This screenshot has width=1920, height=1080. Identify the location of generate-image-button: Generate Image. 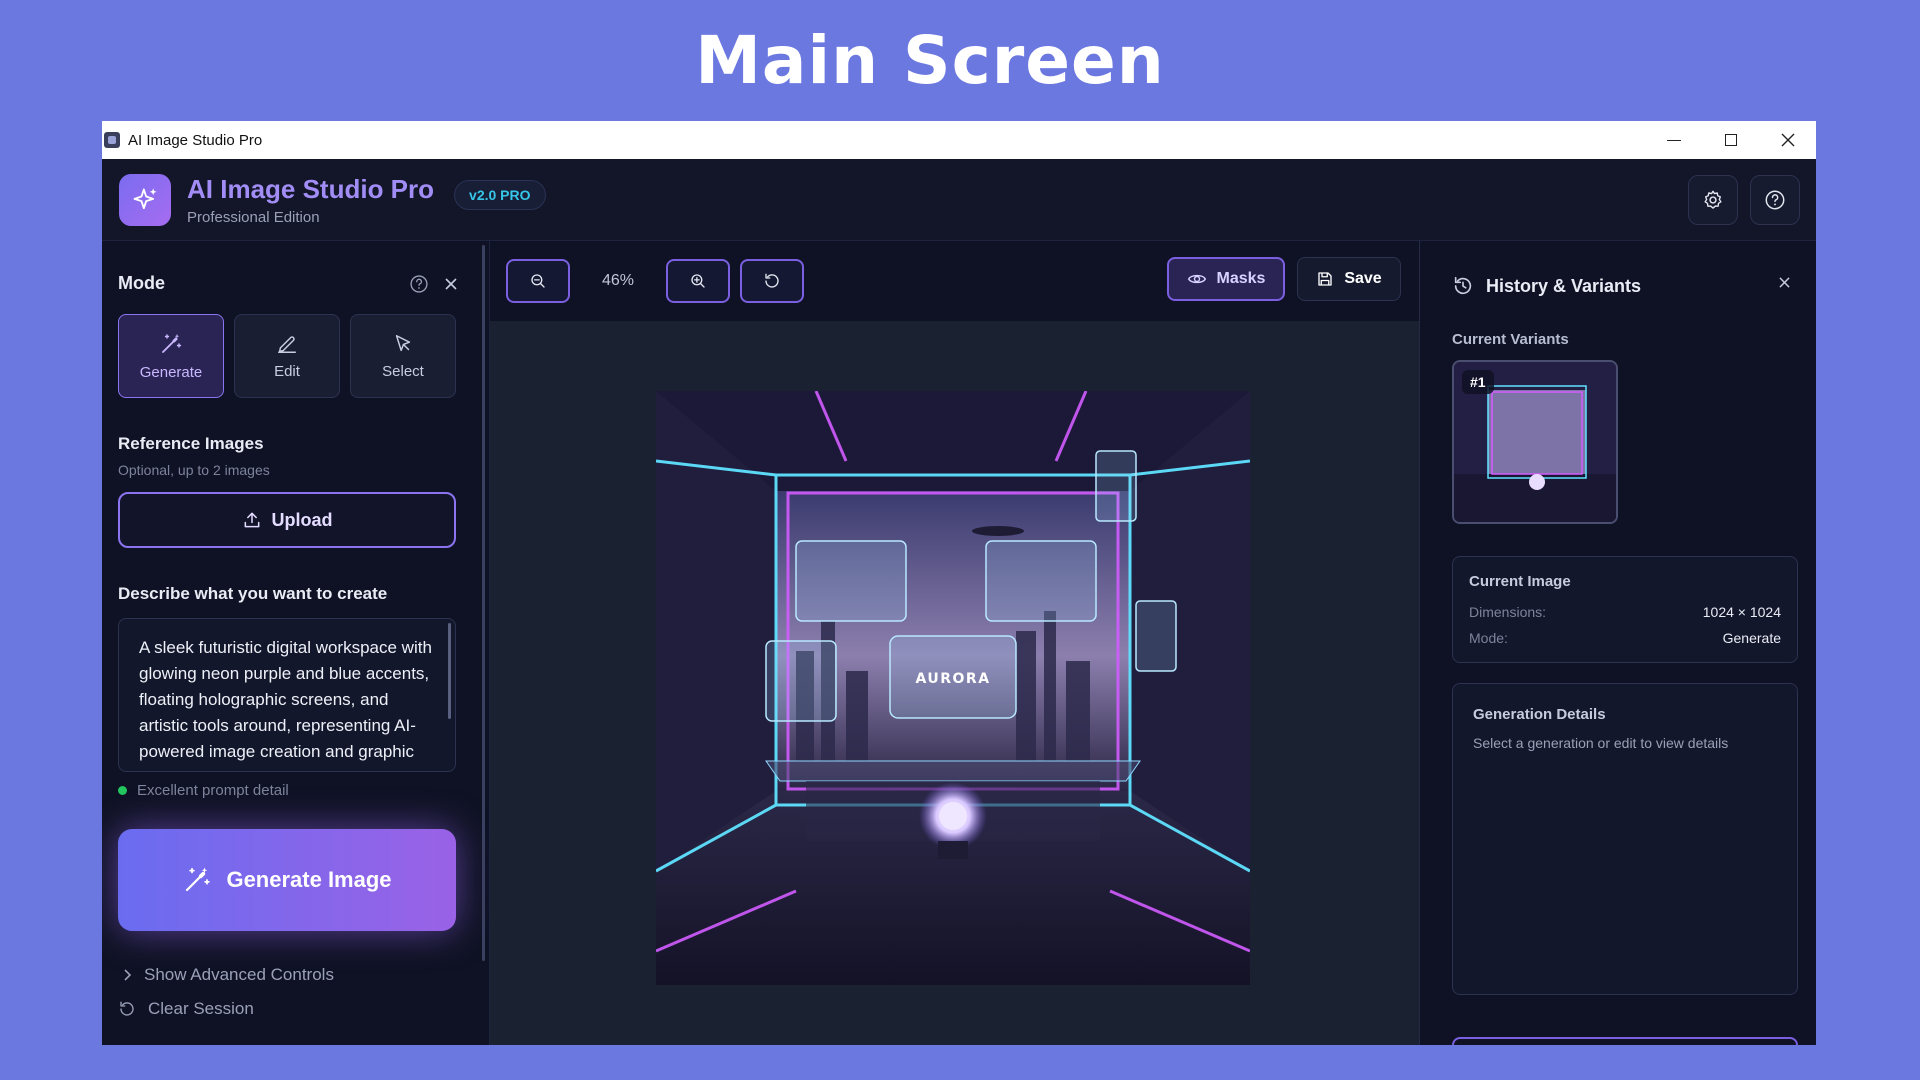
(287, 880).